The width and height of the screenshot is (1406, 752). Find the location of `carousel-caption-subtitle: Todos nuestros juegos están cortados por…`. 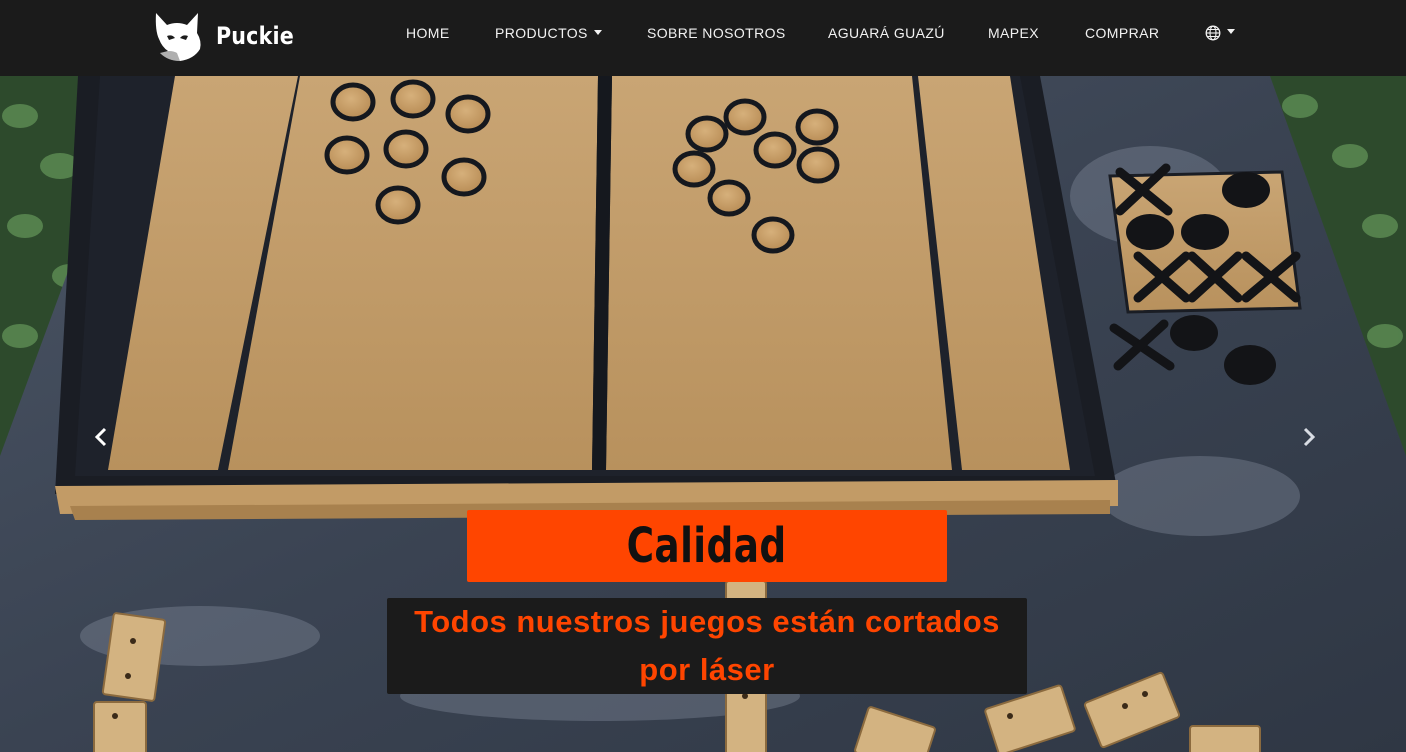

carousel-caption-subtitle: Todos nuestros juegos están cortados por… is located at coordinates (707, 646).